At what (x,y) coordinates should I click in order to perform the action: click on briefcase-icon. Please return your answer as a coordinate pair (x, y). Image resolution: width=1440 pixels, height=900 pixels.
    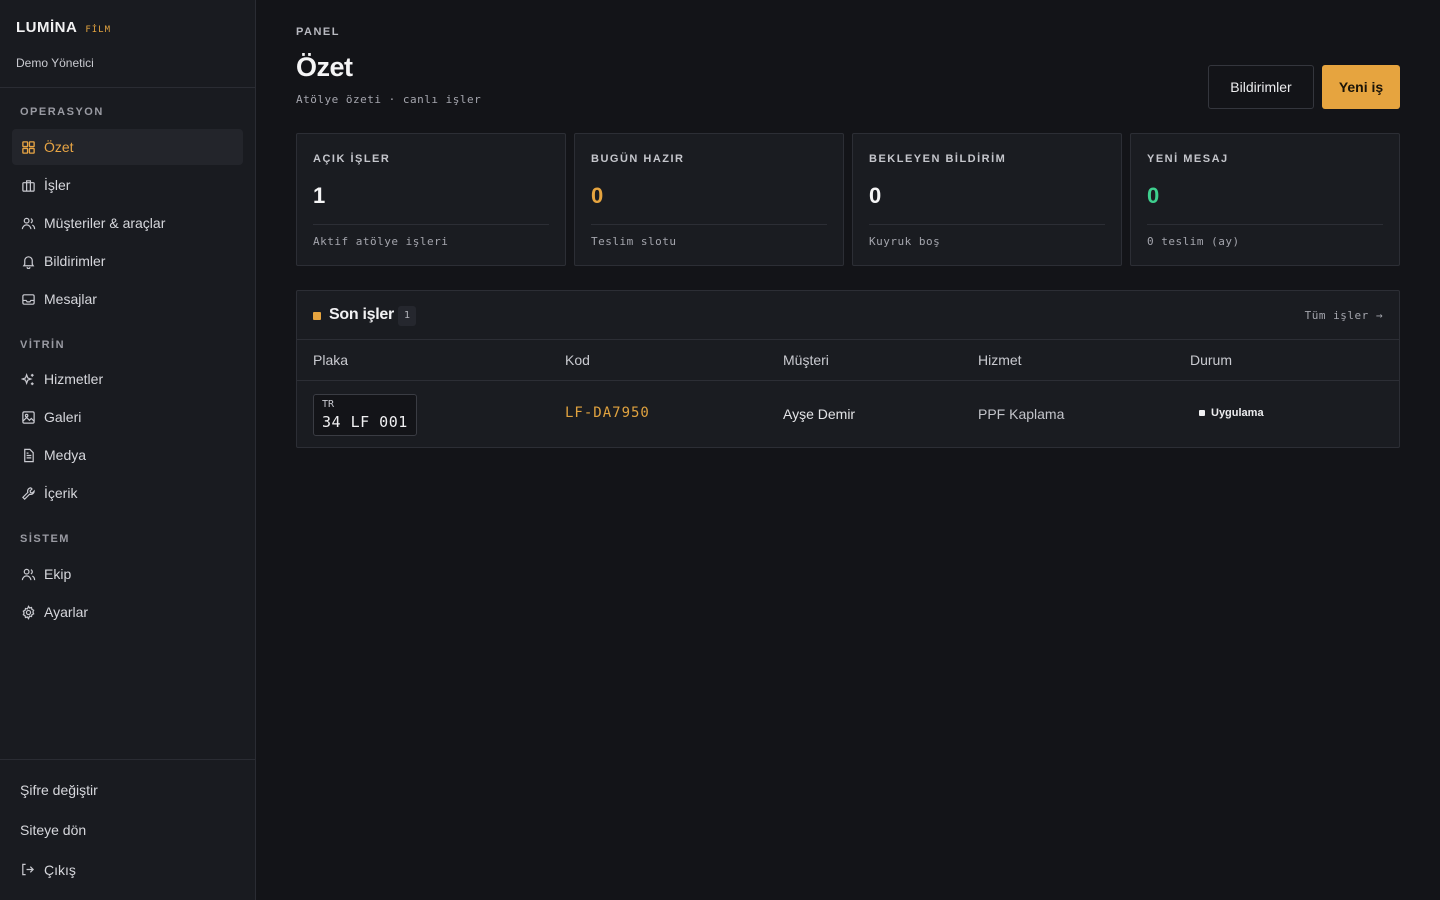
    Looking at the image, I should click on (28, 185).